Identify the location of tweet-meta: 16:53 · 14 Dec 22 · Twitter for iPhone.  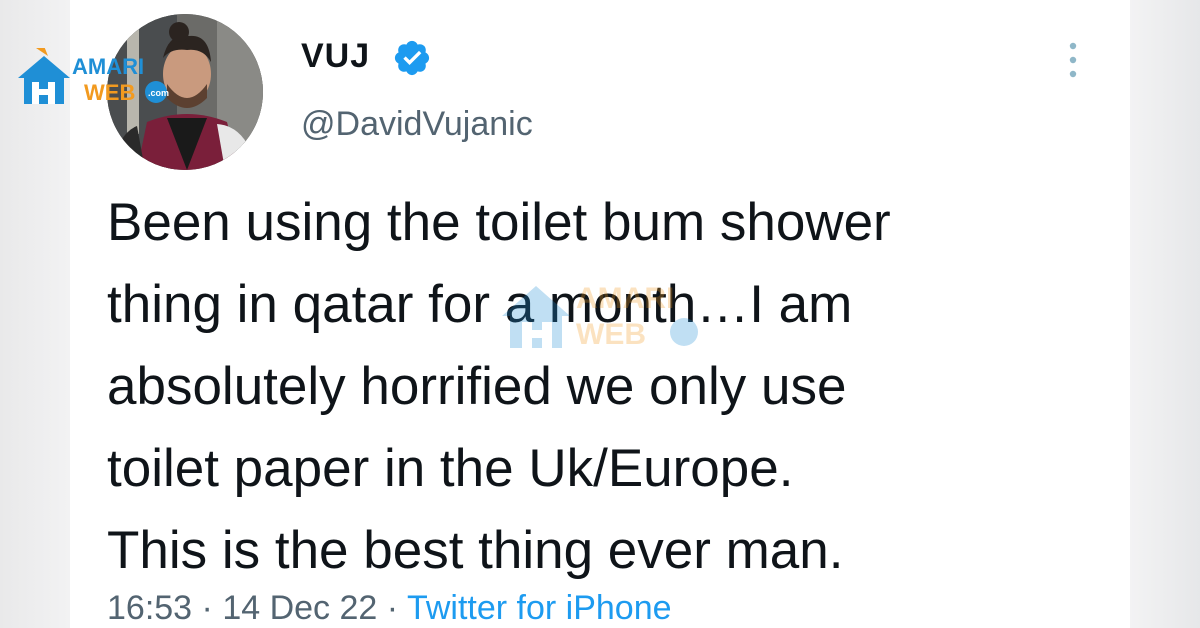
(389, 608).